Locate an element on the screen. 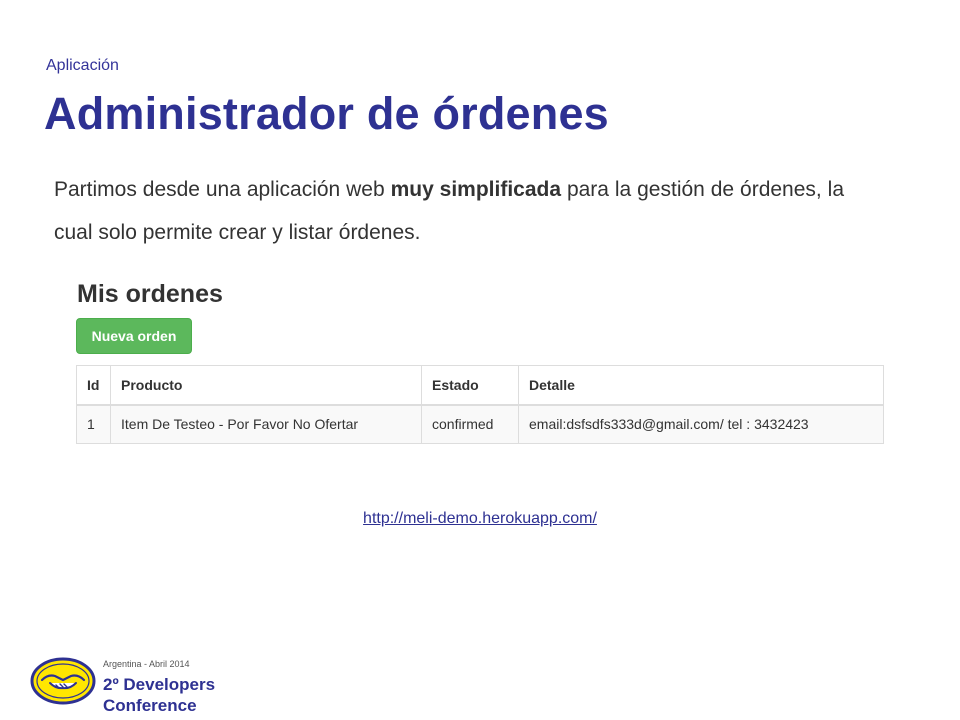 Image resolution: width=960 pixels, height=720 pixels. column-header-producto: Producto is located at coordinates (266, 385).